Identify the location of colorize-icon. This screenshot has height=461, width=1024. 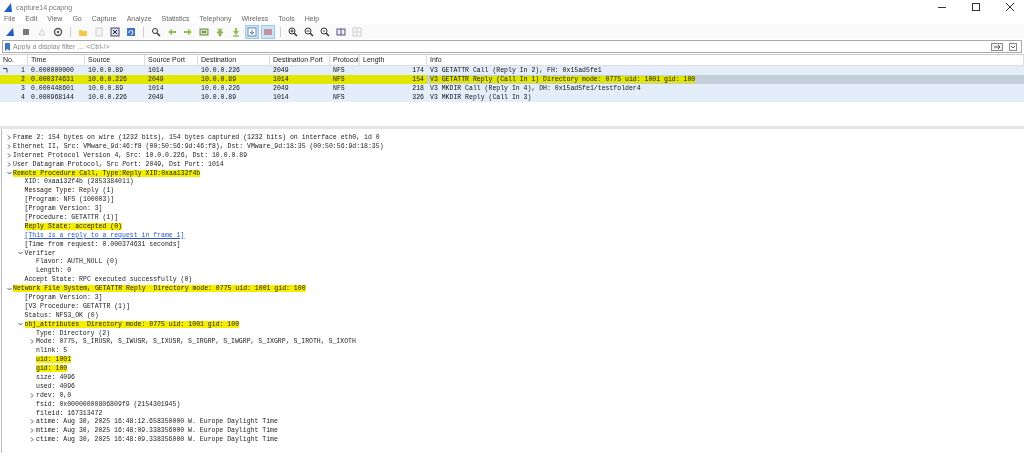
(268, 31).